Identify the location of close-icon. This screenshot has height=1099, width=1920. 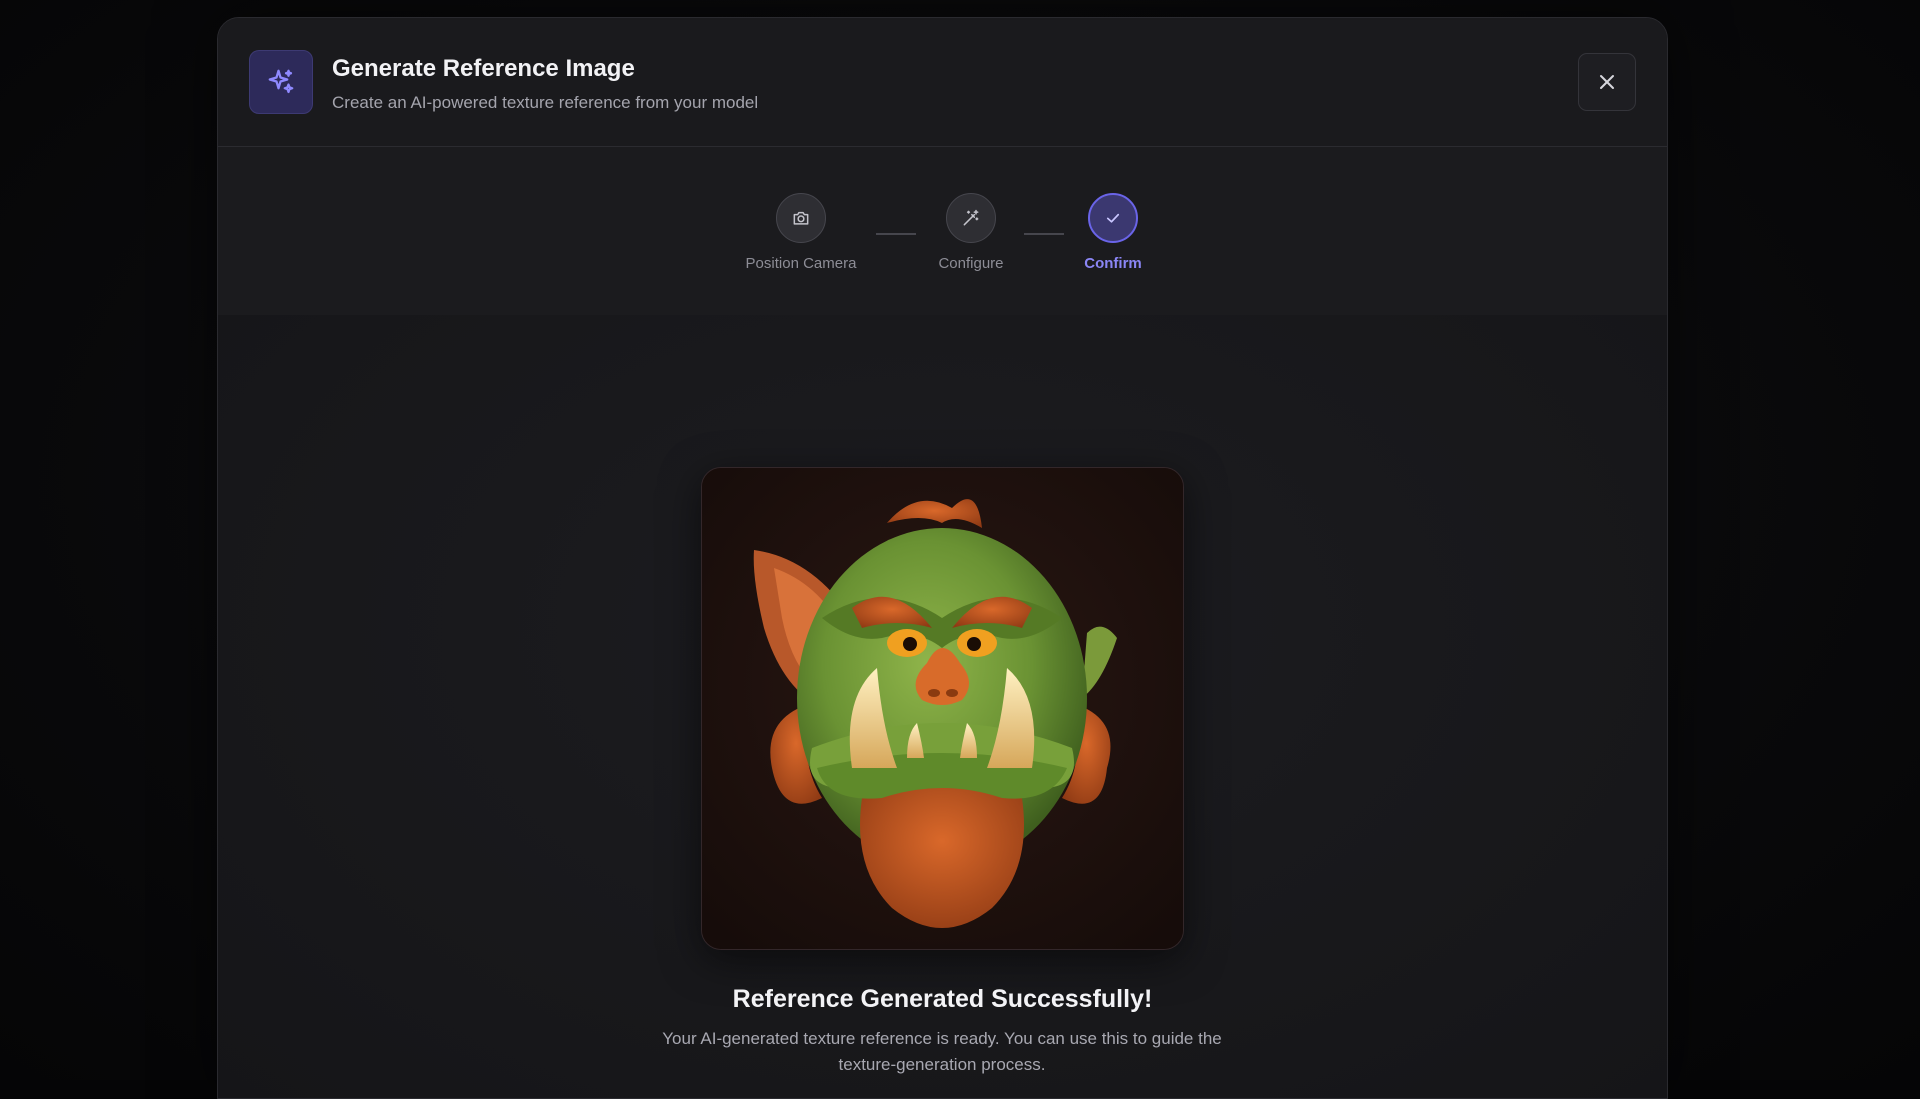
(1607, 82).